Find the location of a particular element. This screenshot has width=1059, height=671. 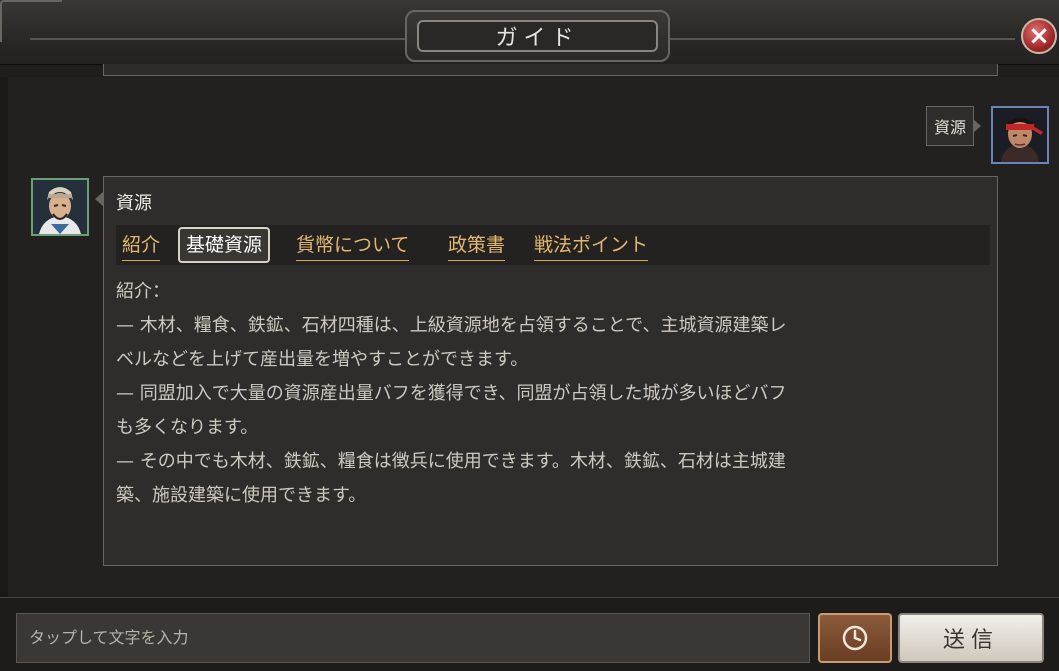

body-line: も多くなります。 is located at coordinates (187, 427).